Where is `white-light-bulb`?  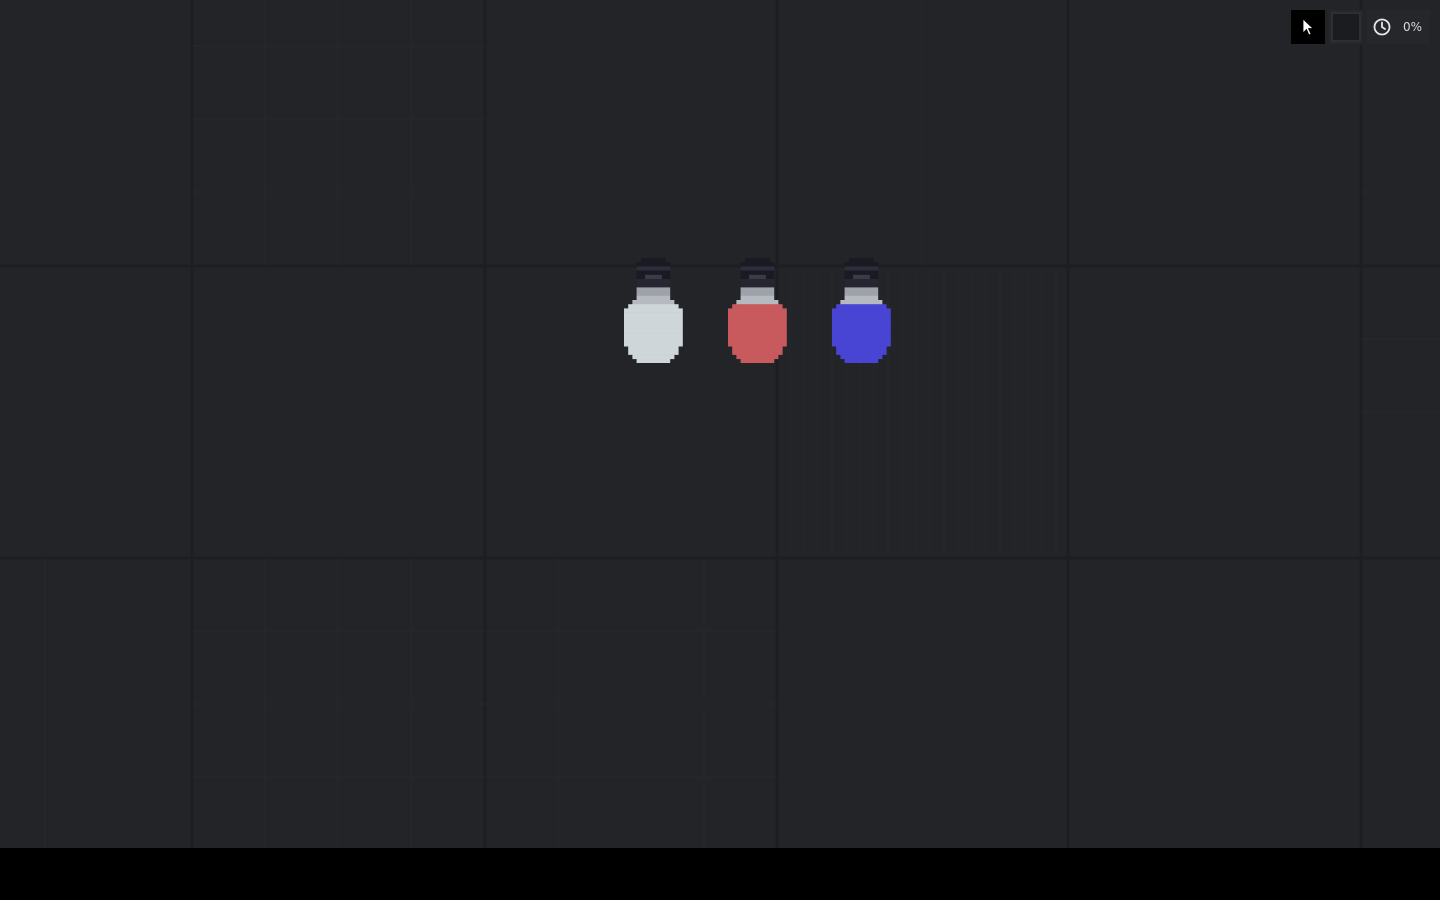
white-light-bulb is located at coordinates (653, 310).